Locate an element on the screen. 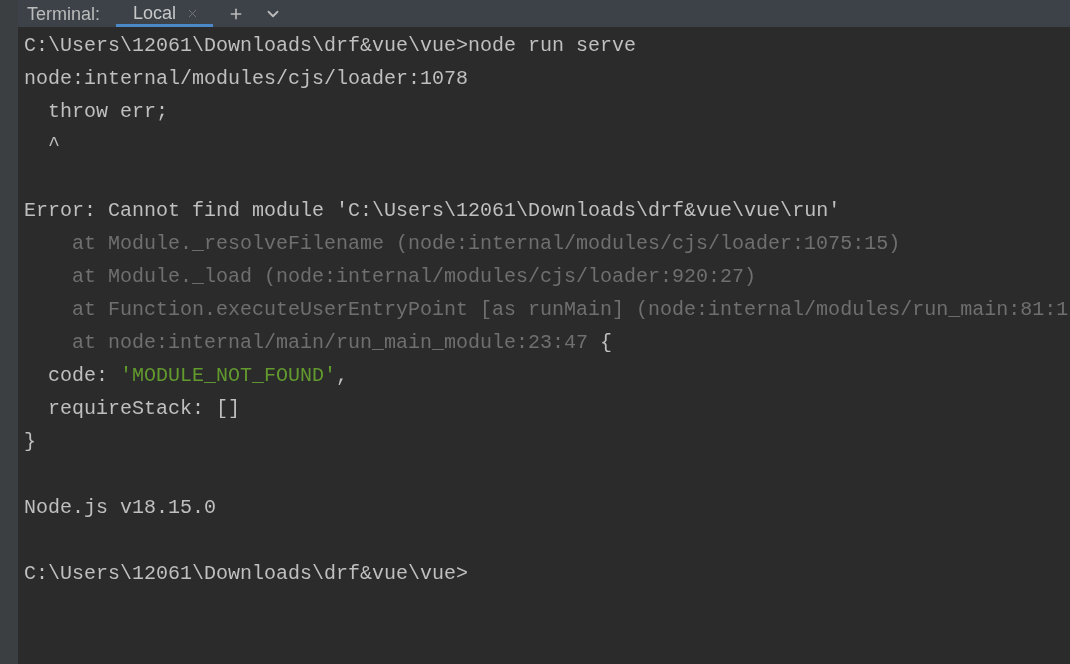  stack-trace-line: at Function.executeUserEntryPoint [as runMain] (node:internal/modules/run_main:81:1 is located at coordinates (570, 309).